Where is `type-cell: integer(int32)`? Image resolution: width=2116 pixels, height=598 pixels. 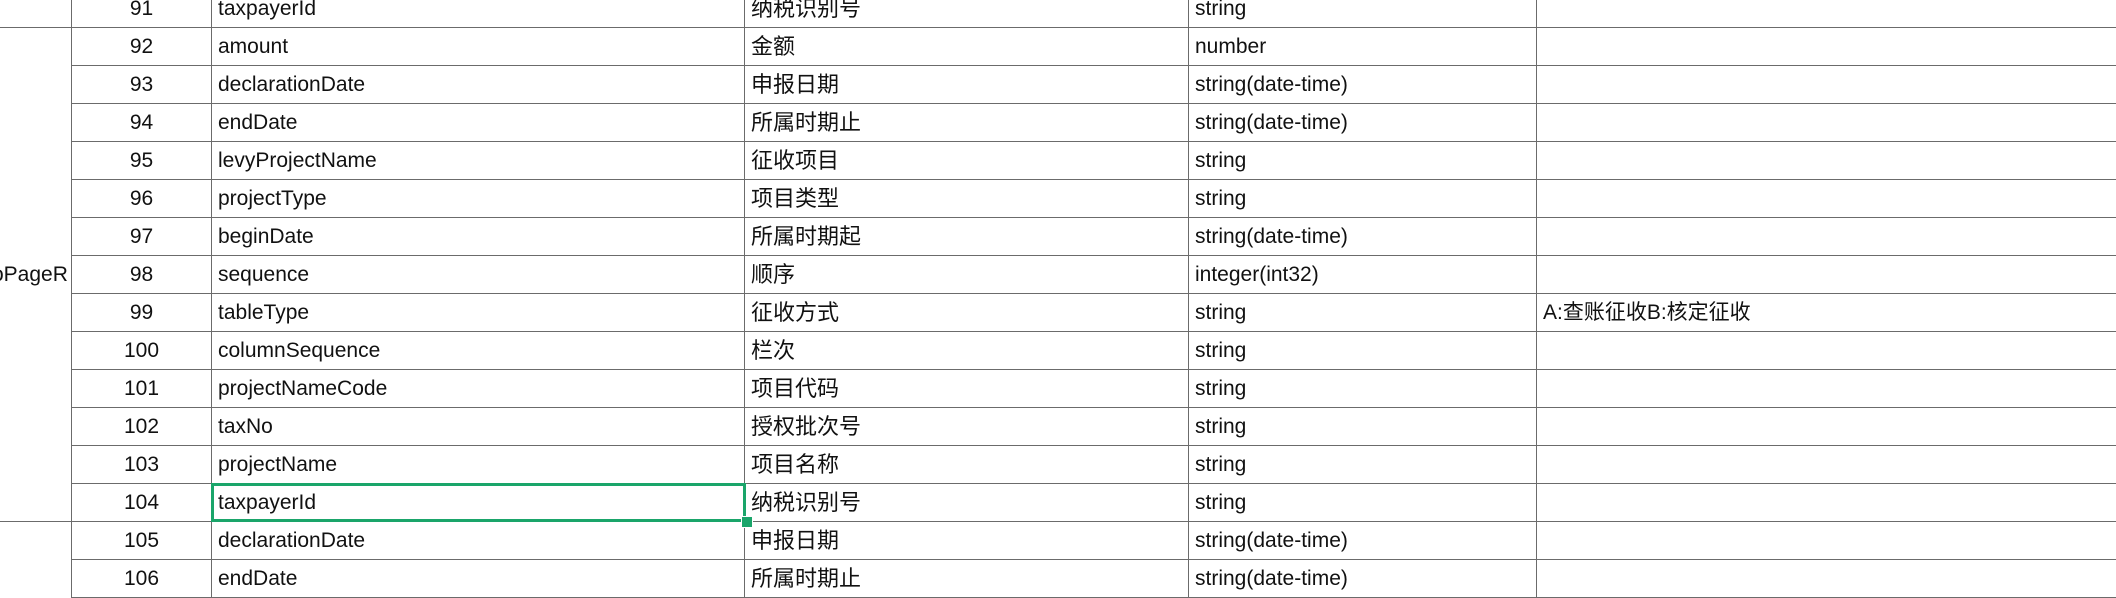 type-cell: integer(int32) is located at coordinates (1363, 275).